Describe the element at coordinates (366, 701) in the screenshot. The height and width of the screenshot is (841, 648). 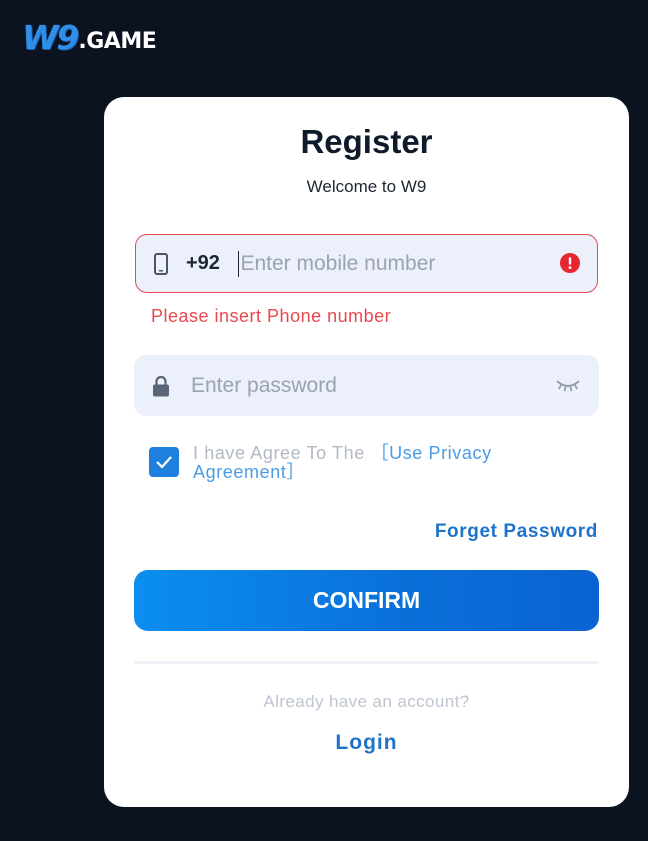
I see `already-have-account-text: Already have an account?` at that location.